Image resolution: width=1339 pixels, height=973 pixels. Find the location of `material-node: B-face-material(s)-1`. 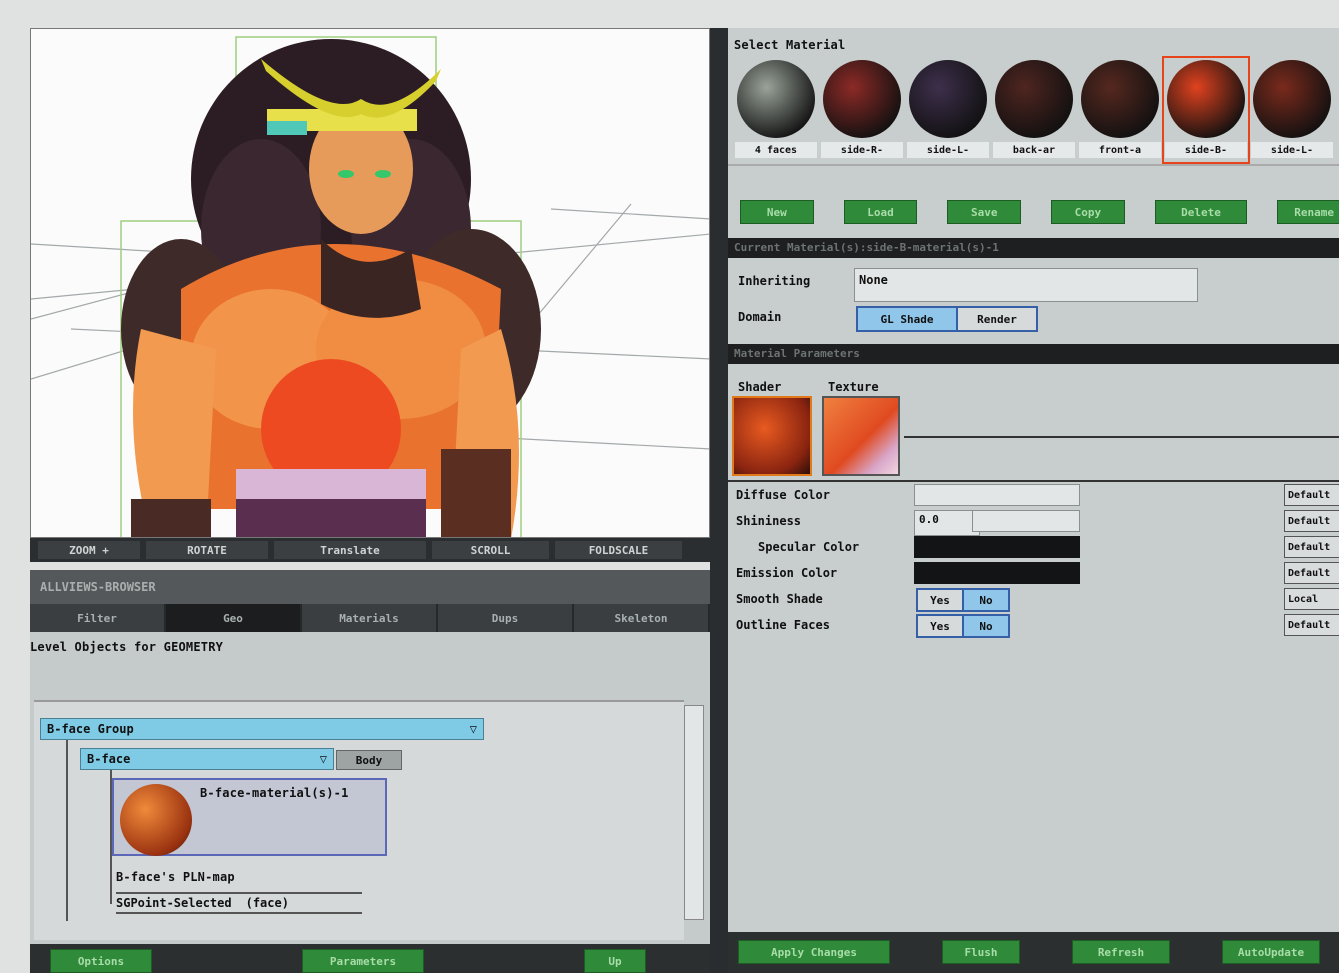

material-node: B-face-material(s)-1 is located at coordinates (249, 817).